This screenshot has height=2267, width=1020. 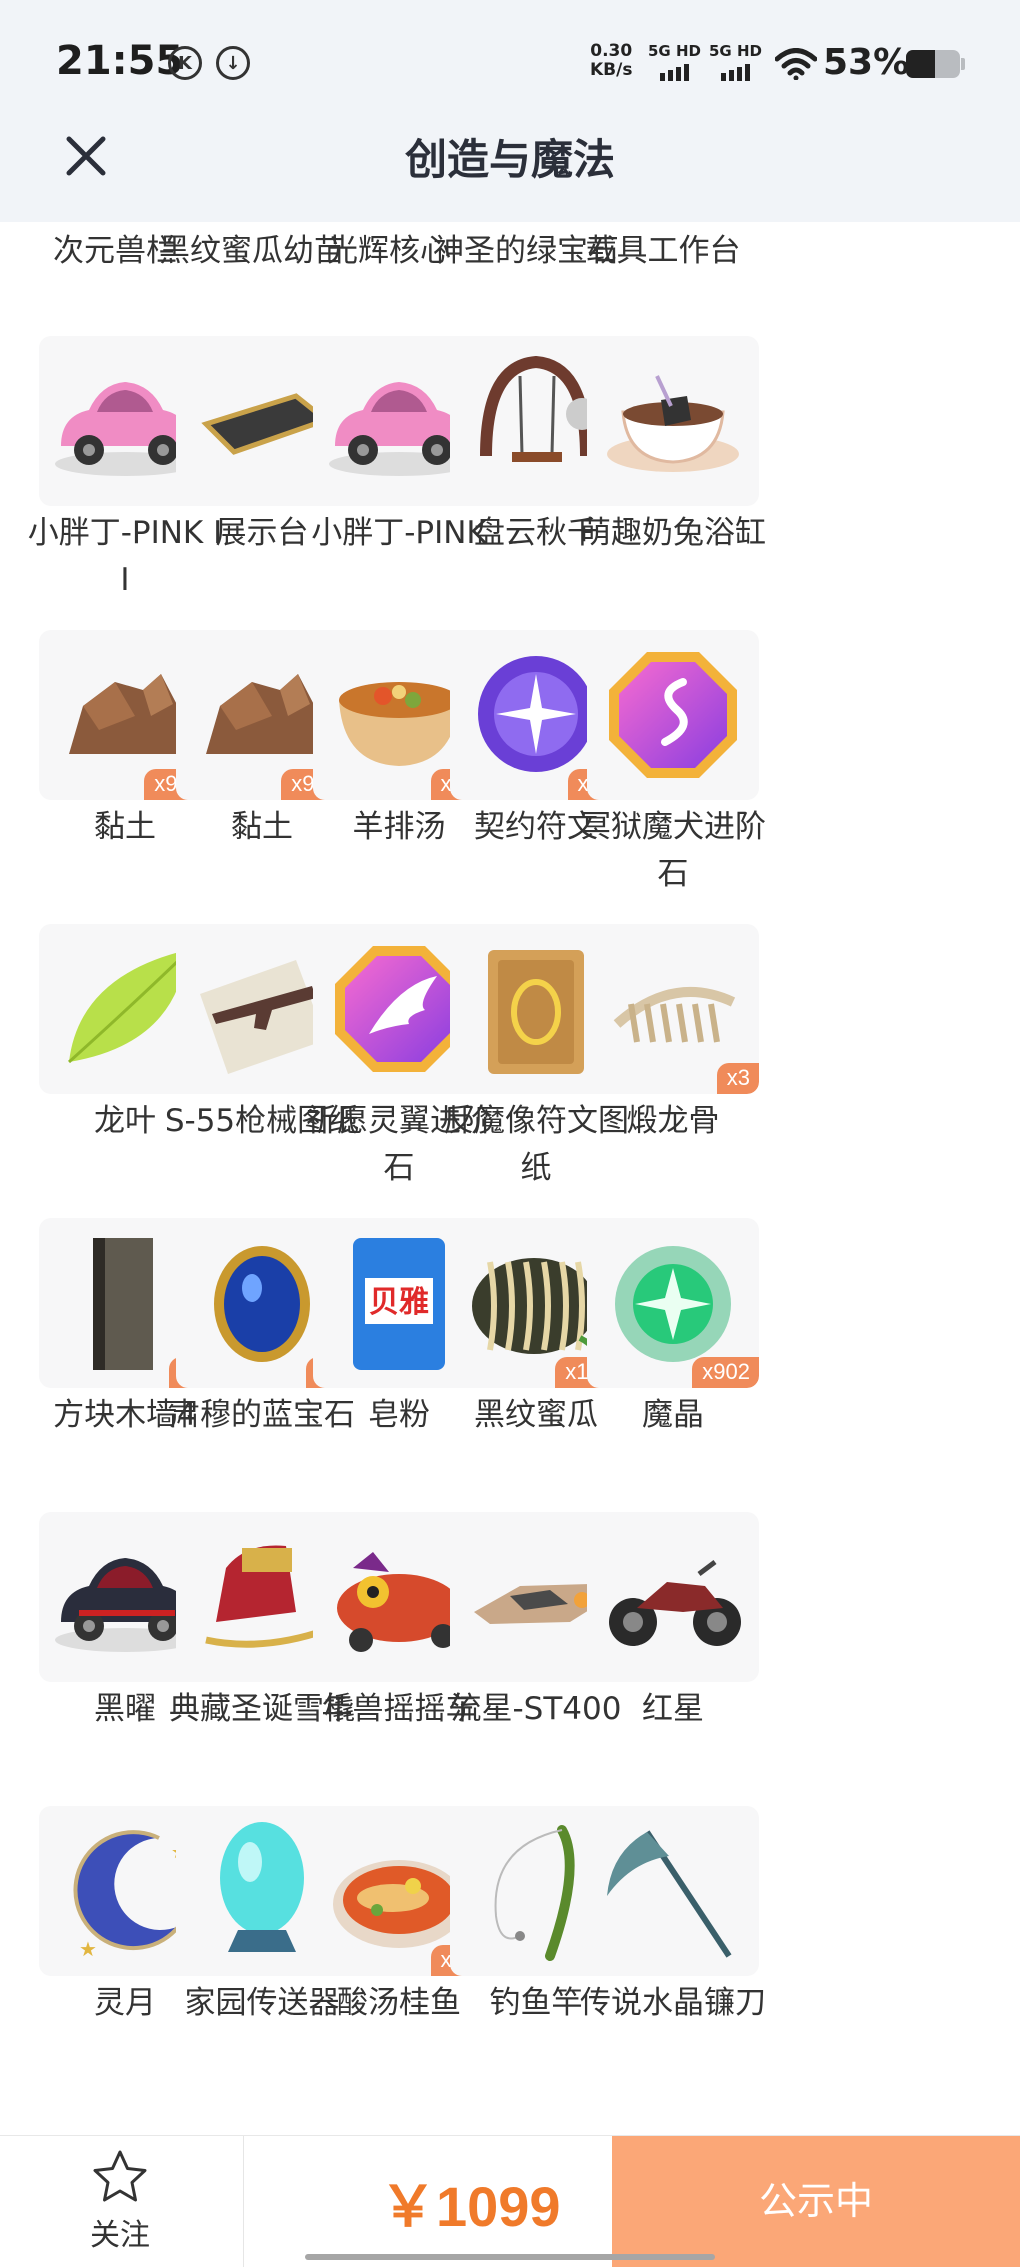 I want to click on item-card: x902 魔晶, so click(x=673, y=1328).